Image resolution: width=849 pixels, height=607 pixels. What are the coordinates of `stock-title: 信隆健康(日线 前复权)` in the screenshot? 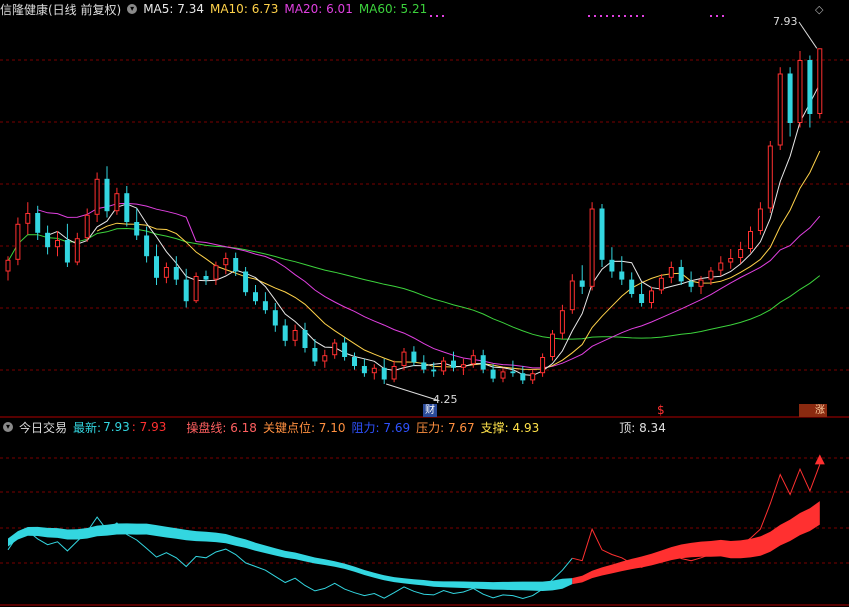 It's located at (60, 9).